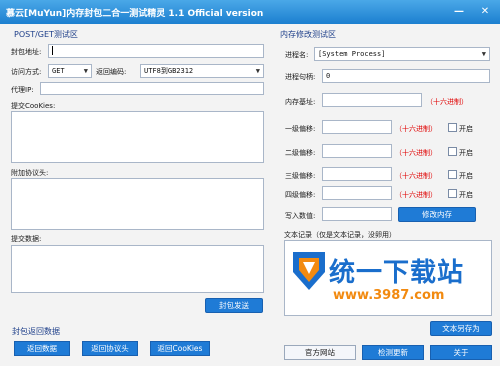  What do you see at coordinates (340, 235) in the screenshot?
I see `text-log-label: 文本记录（仅是文本记录，没卵用）` at bounding box center [340, 235].